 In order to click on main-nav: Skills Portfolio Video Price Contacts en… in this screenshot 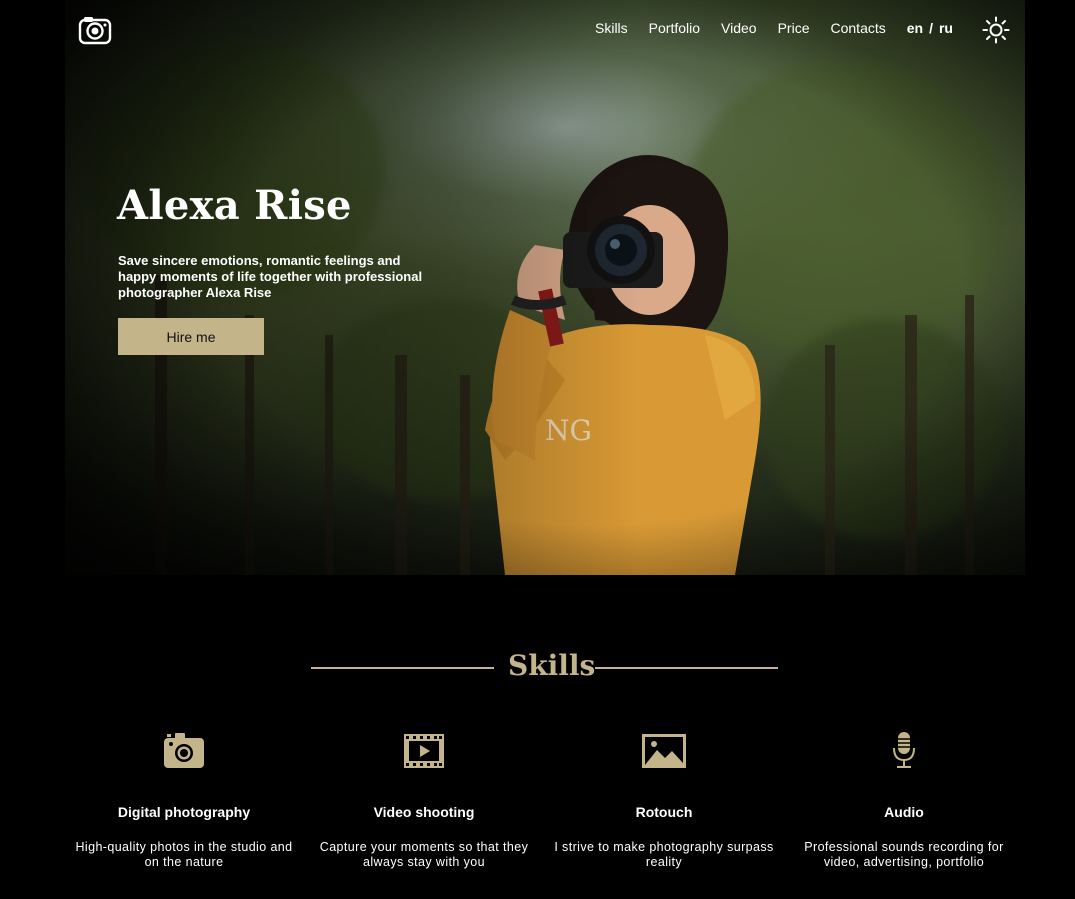, I will do `click(774, 28)`.